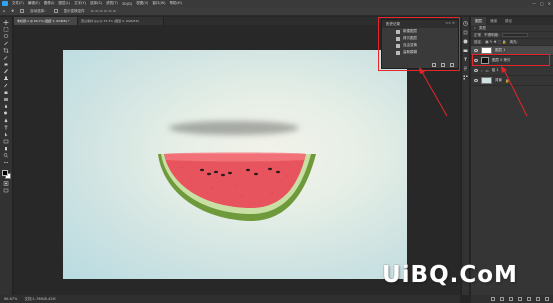  I want to click on status-bar: 66.67% 文档:1.76M/8.42M, so click(230, 299).